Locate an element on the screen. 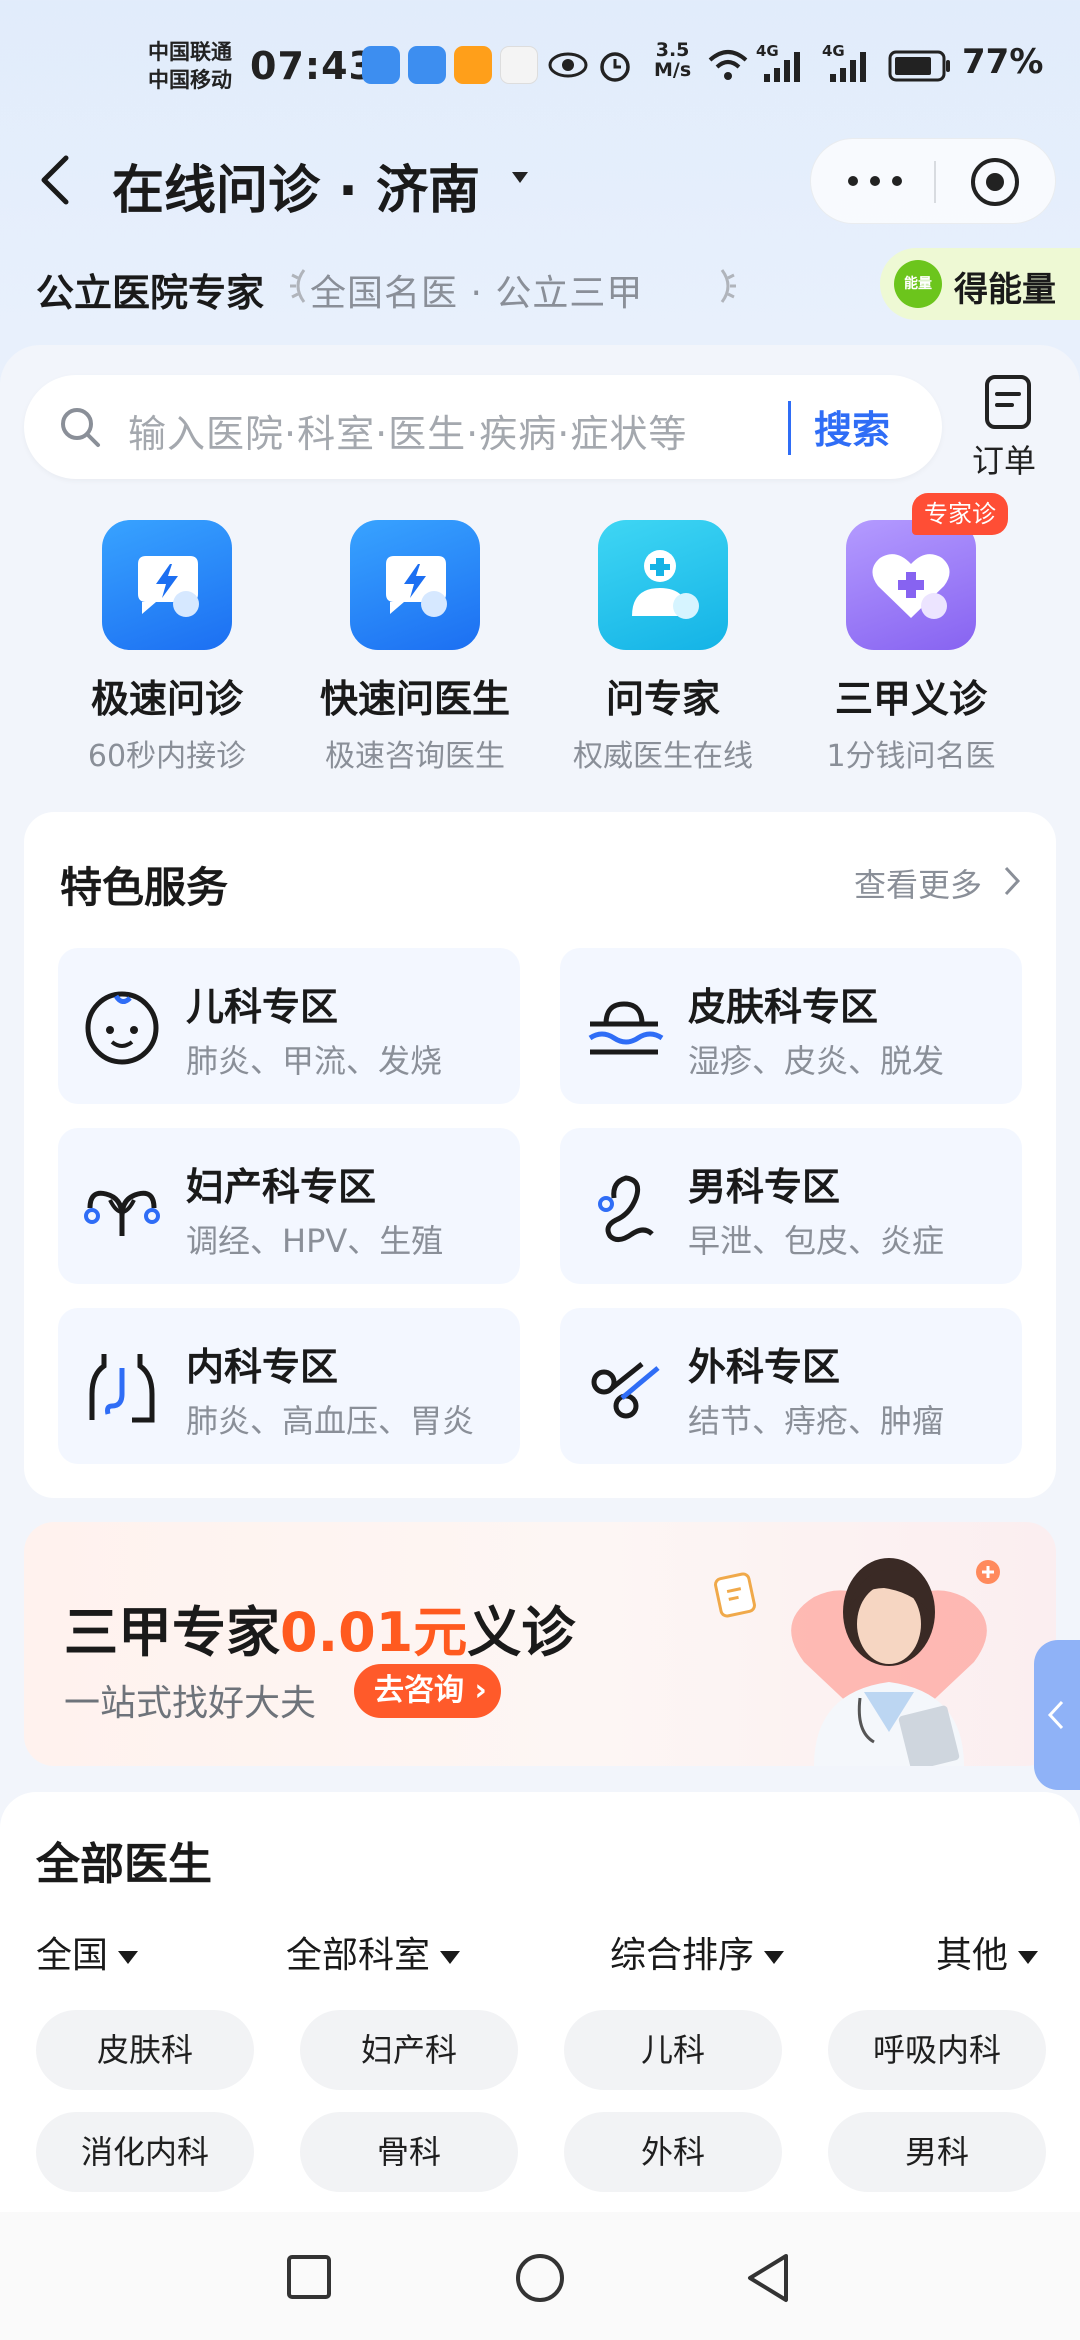  order-label: 订单 is located at coordinates (1004, 459).